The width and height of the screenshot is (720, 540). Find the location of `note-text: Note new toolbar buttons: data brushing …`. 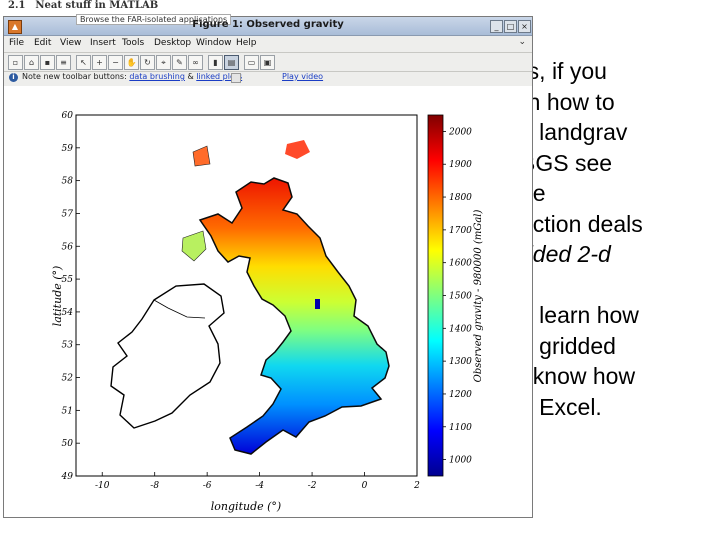

note-text: Note new toolbar buttons: data brushing … is located at coordinates (132, 76).